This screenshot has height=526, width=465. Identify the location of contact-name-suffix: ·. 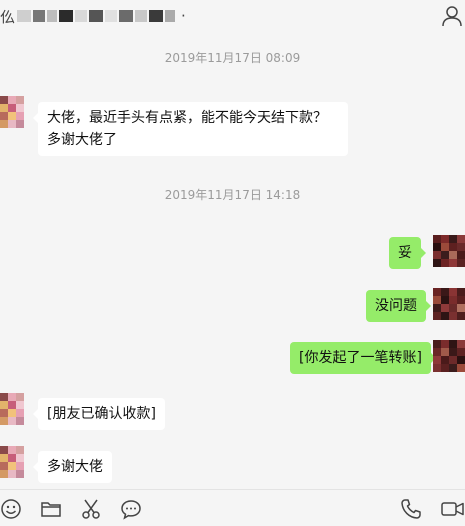
(183, 16).